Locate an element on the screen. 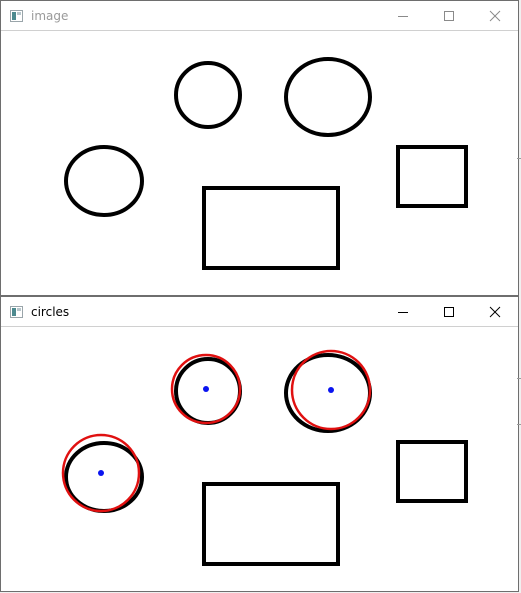 The image size is (521, 593). window-title: circles is located at coordinates (50, 312).